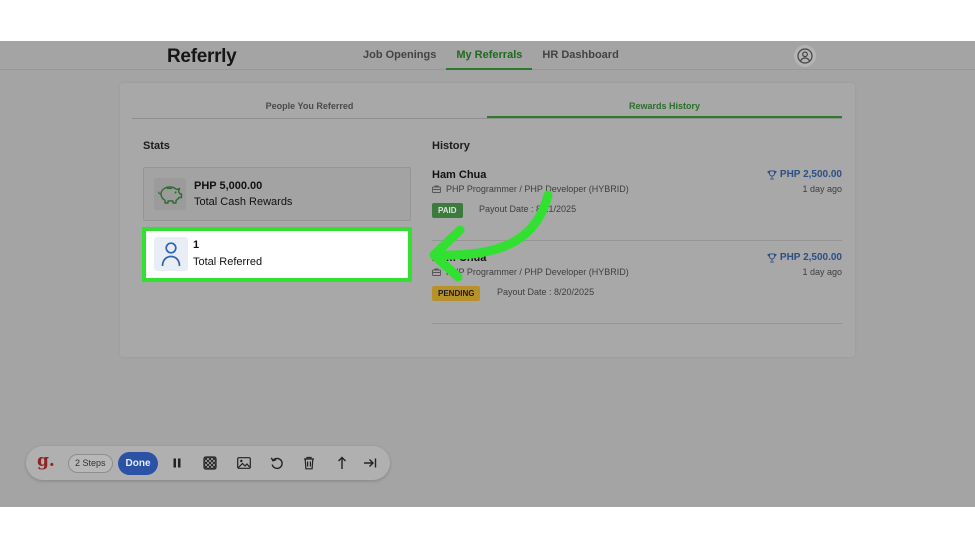 This screenshot has height=548, width=975. I want to click on main-nav: Job Openings My Referrals HR Dashboard, so click(491, 55).